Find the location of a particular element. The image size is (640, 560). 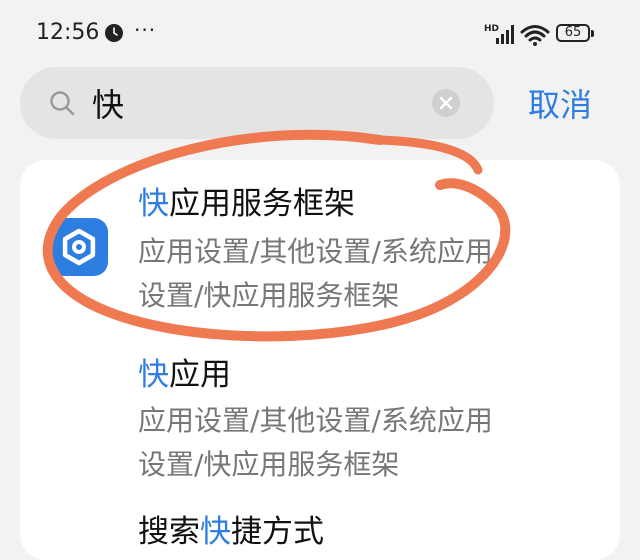

clear-search-button is located at coordinates (446, 103).